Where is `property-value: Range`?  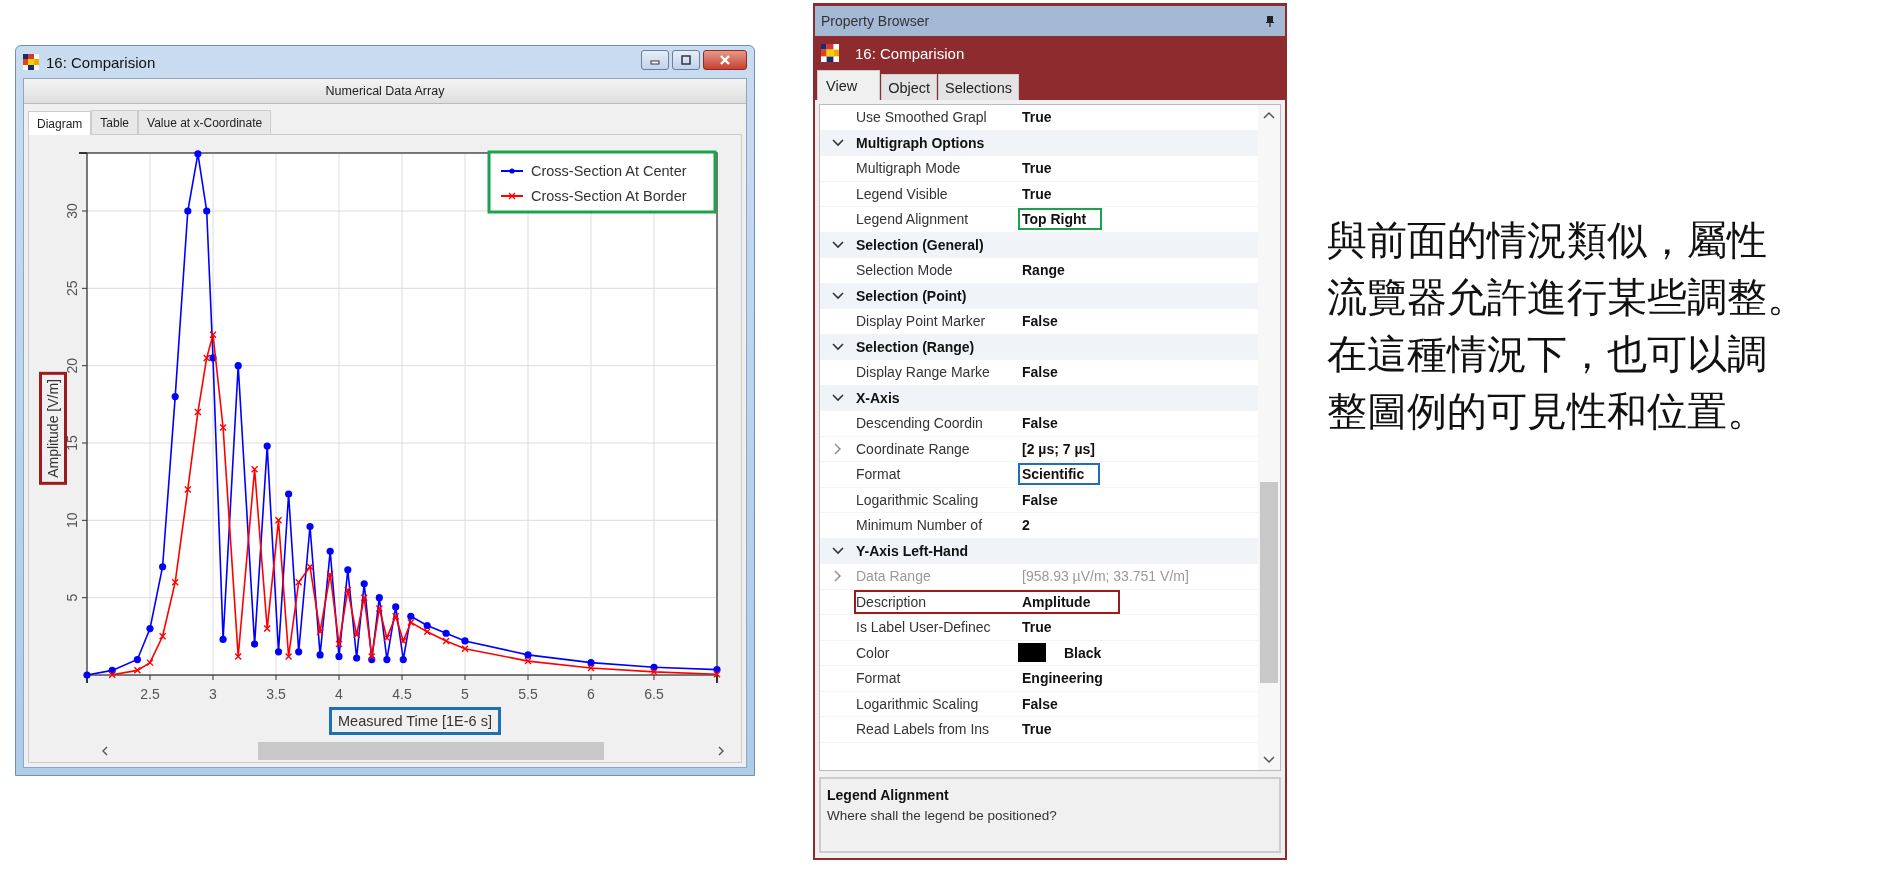 property-value: Range is located at coordinates (1043, 270).